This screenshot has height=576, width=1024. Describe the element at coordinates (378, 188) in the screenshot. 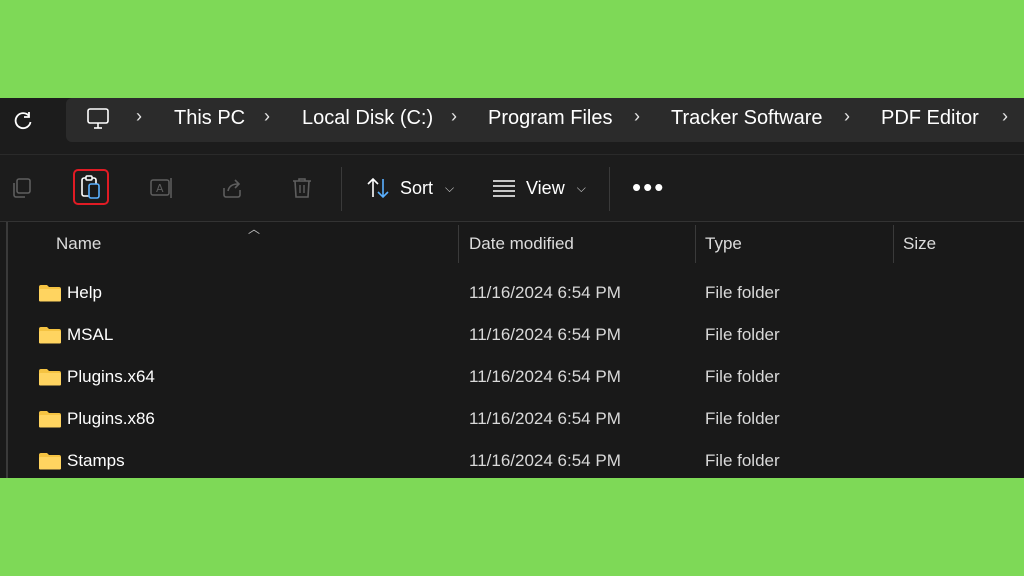

I see `sort-icon` at that location.